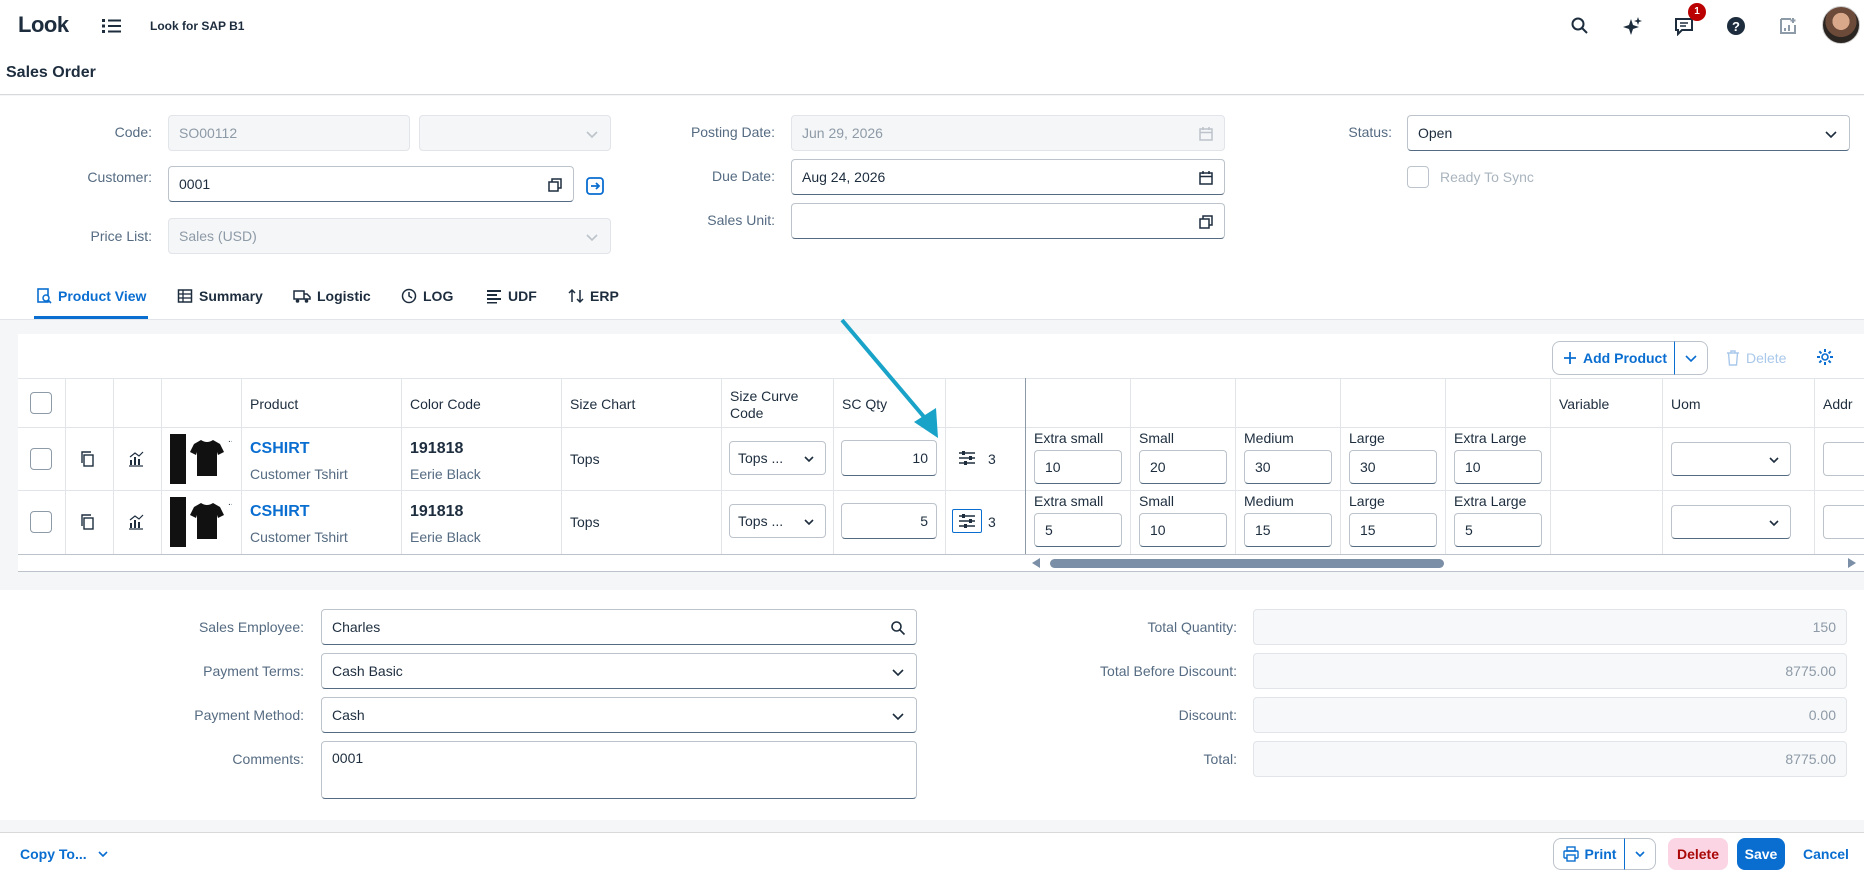  What do you see at coordinates (842, 133) in the screenshot?
I see `posting-date-value: Jun 29, 2026` at bounding box center [842, 133].